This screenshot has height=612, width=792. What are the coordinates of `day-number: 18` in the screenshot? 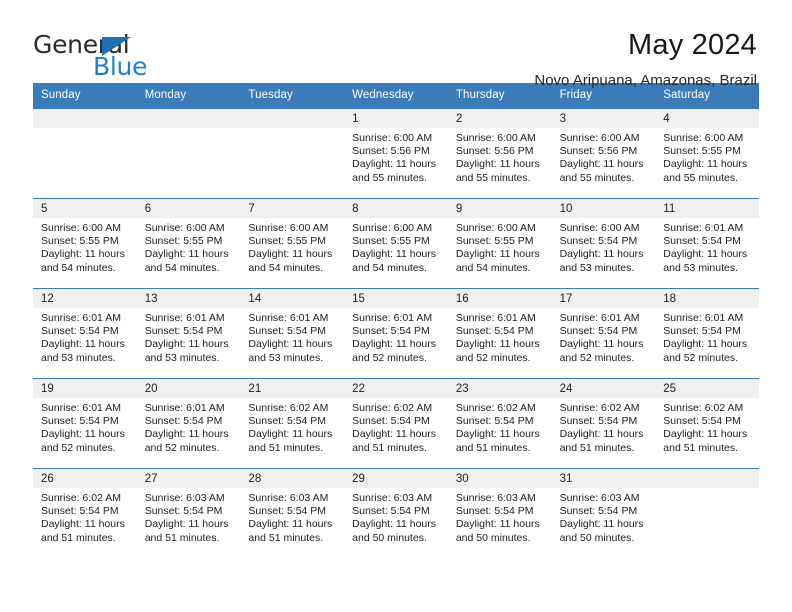 It's located at (707, 298).